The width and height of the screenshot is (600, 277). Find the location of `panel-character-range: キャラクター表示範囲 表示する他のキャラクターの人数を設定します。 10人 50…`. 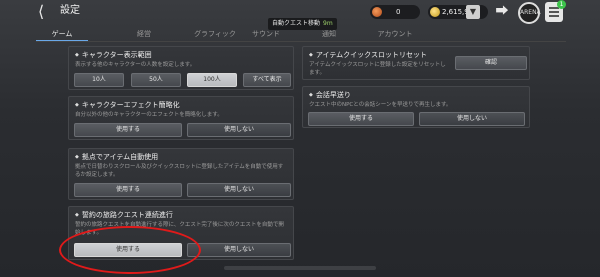

panel-character-range: キャラクター表示範囲 表示する他のキャラクターの人数を設定します。 10人 50… is located at coordinates (181, 68).